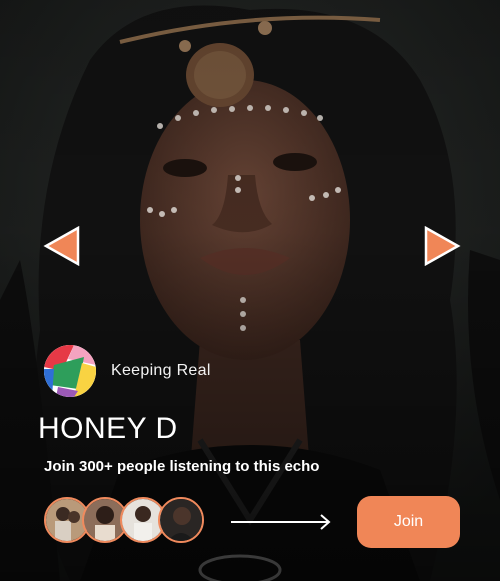  I want to click on previous-slide-button, so click(62, 246).